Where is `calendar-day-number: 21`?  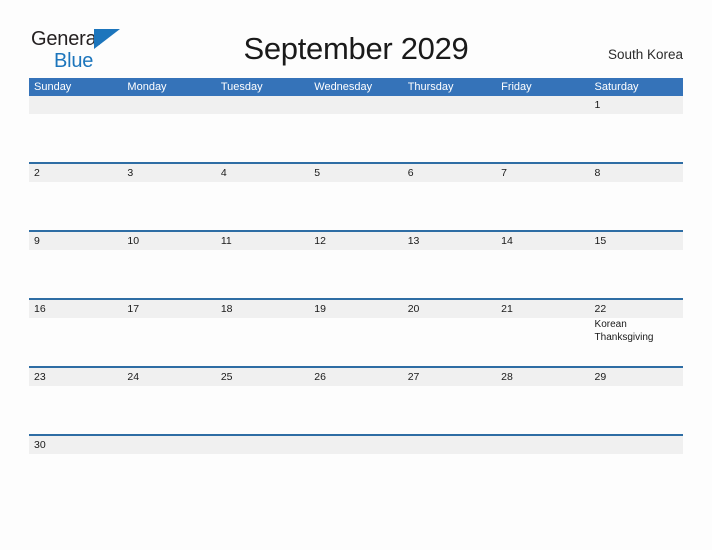 calendar-day-number: 21 is located at coordinates (507, 309).